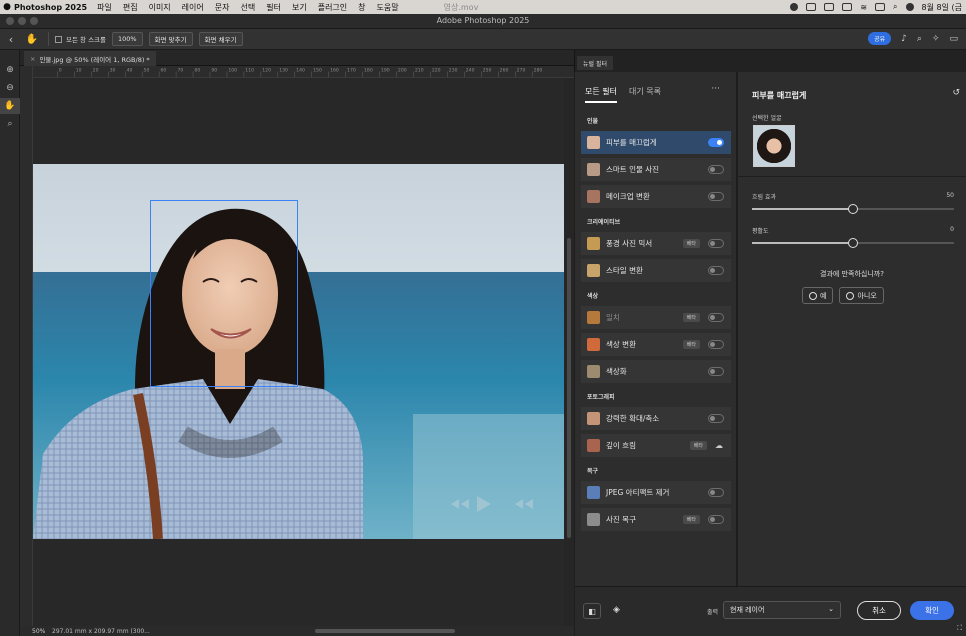  What do you see at coordinates (656, 371) in the screenshot?
I see `filter-item: 색상화` at bounding box center [656, 371].